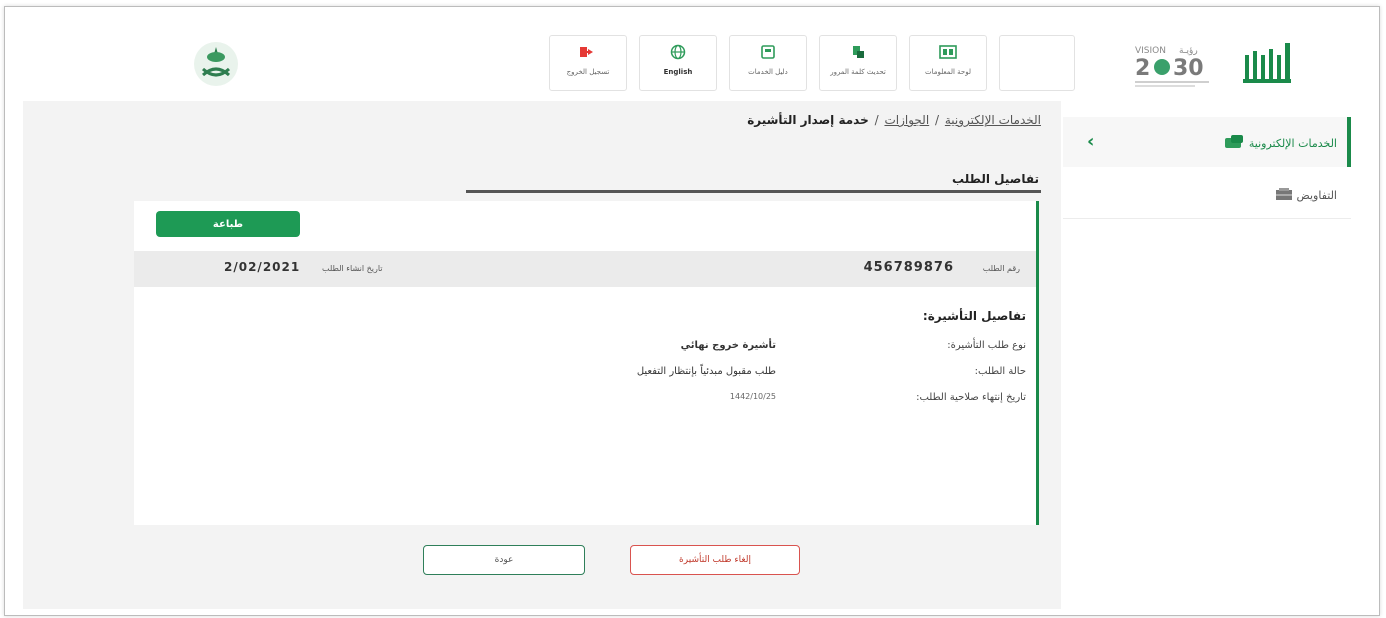 This screenshot has height=618, width=1386. What do you see at coordinates (678, 52) in the screenshot?
I see `globe-icon` at bounding box center [678, 52].